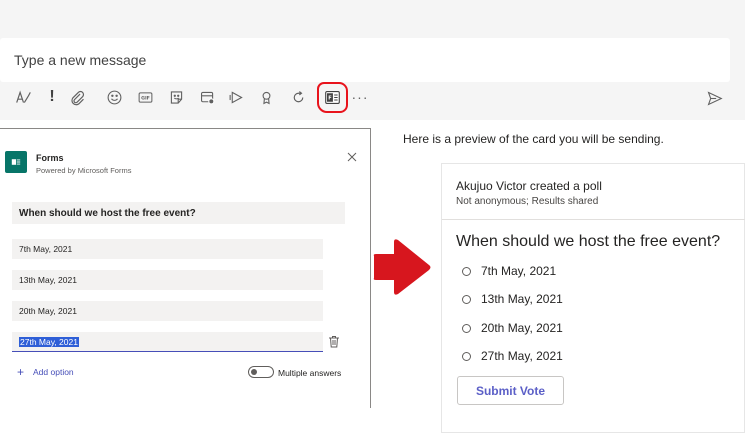 Image resolution: width=745 pixels, height=442 pixels. What do you see at coordinates (167, 342) in the screenshot?
I see `option-field-active: 27th May, 2021` at bounding box center [167, 342].